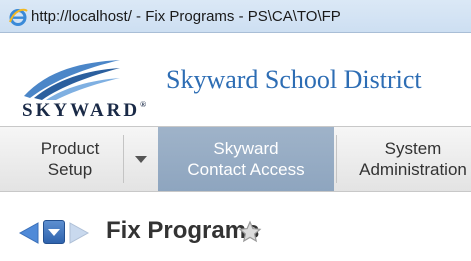 The image size is (471, 261). What do you see at coordinates (413, 169) in the screenshot?
I see `menu-item-label: Administration` at bounding box center [413, 169].